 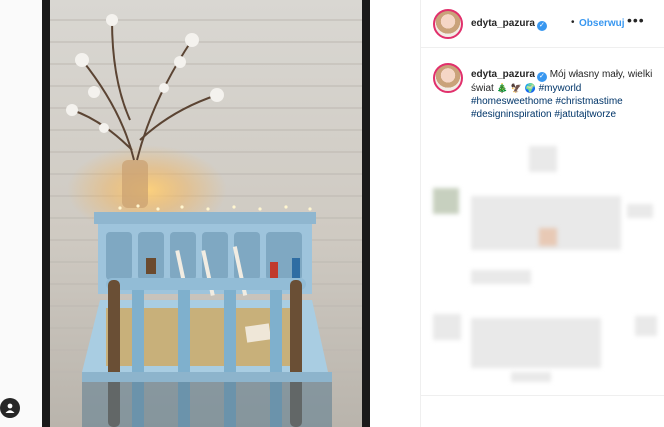 What do you see at coordinates (512, 101) in the screenshot?
I see `hashtag-link: #homesweethome` at bounding box center [512, 101].